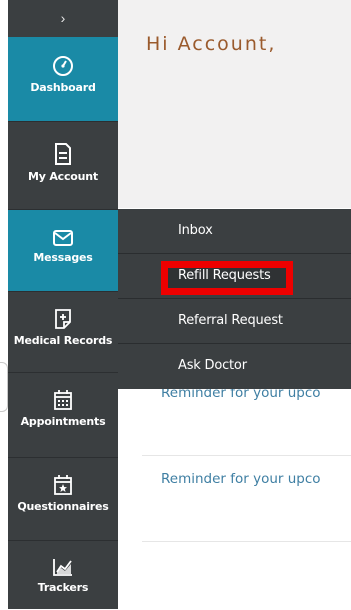 This screenshot has width=351, height=610. I want to click on sidebar-item-medical-records: Medical Records, so click(63, 332).